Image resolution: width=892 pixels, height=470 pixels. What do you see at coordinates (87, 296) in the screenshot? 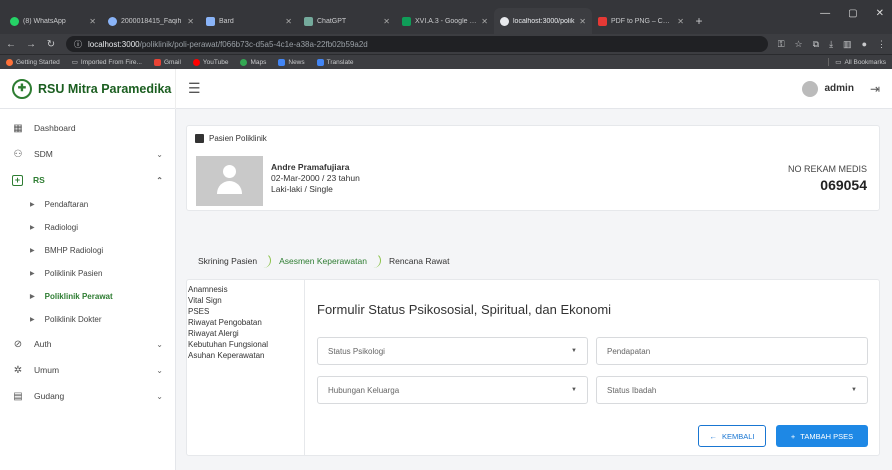
I see `sidebar-subitem-poliklinik-perawat: ▶ Poliklinik Perawat` at bounding box center [87, 296].